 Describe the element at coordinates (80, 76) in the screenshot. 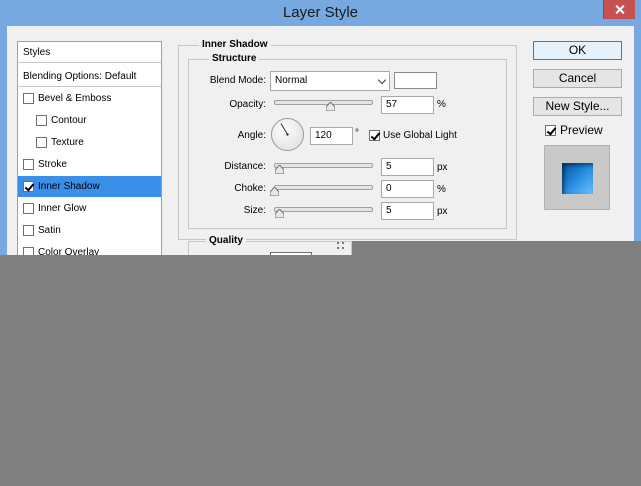

I see `blending-options-label: Blending Options: Default` at that location.